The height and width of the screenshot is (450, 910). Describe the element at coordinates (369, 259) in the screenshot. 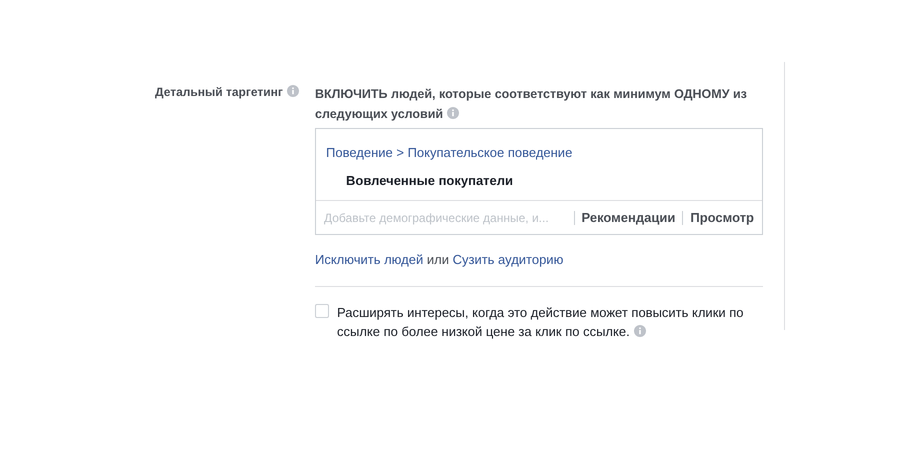

I see `exclude-link: Исключить людей` at that location.